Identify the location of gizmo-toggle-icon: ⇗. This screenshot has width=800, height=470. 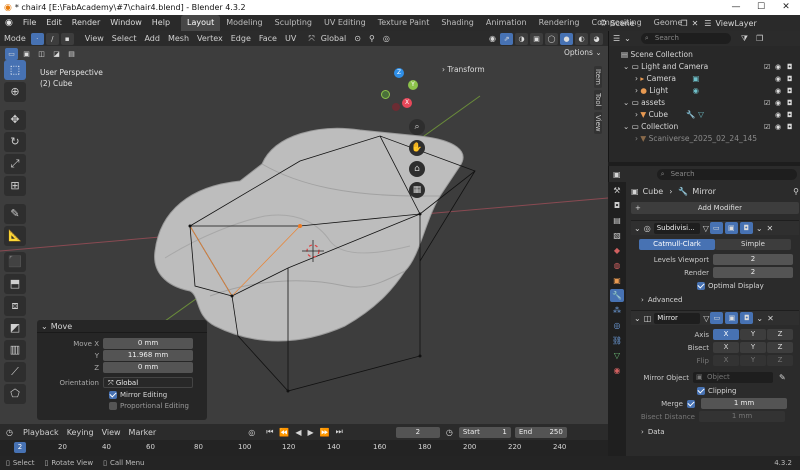
(506, 38).